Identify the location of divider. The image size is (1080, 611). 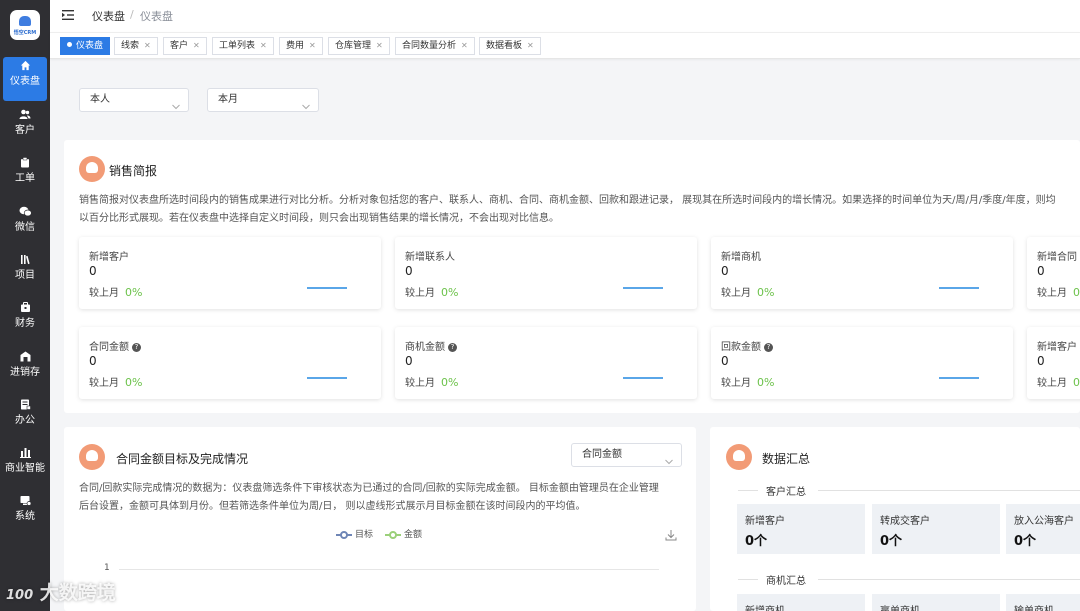
(949, 490).